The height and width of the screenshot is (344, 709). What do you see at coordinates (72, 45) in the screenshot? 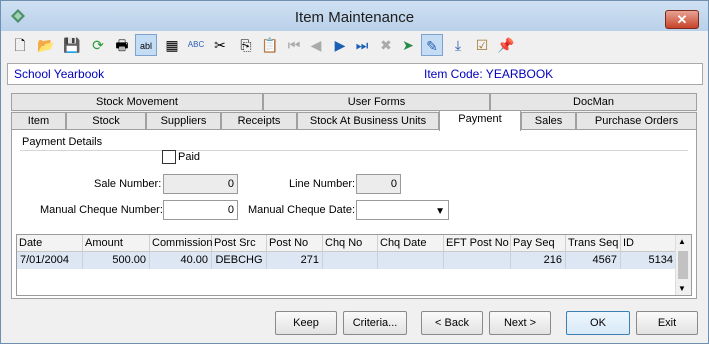
I see `save-icon: 💾` at bounding box center [72, 45].